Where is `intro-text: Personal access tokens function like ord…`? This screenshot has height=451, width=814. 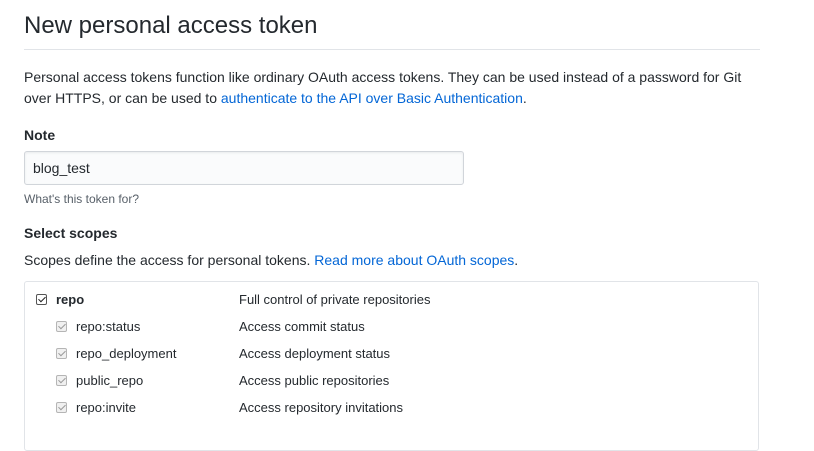
intro-text: Personal access tokens function like ord… is located at coordinates (394, 88).